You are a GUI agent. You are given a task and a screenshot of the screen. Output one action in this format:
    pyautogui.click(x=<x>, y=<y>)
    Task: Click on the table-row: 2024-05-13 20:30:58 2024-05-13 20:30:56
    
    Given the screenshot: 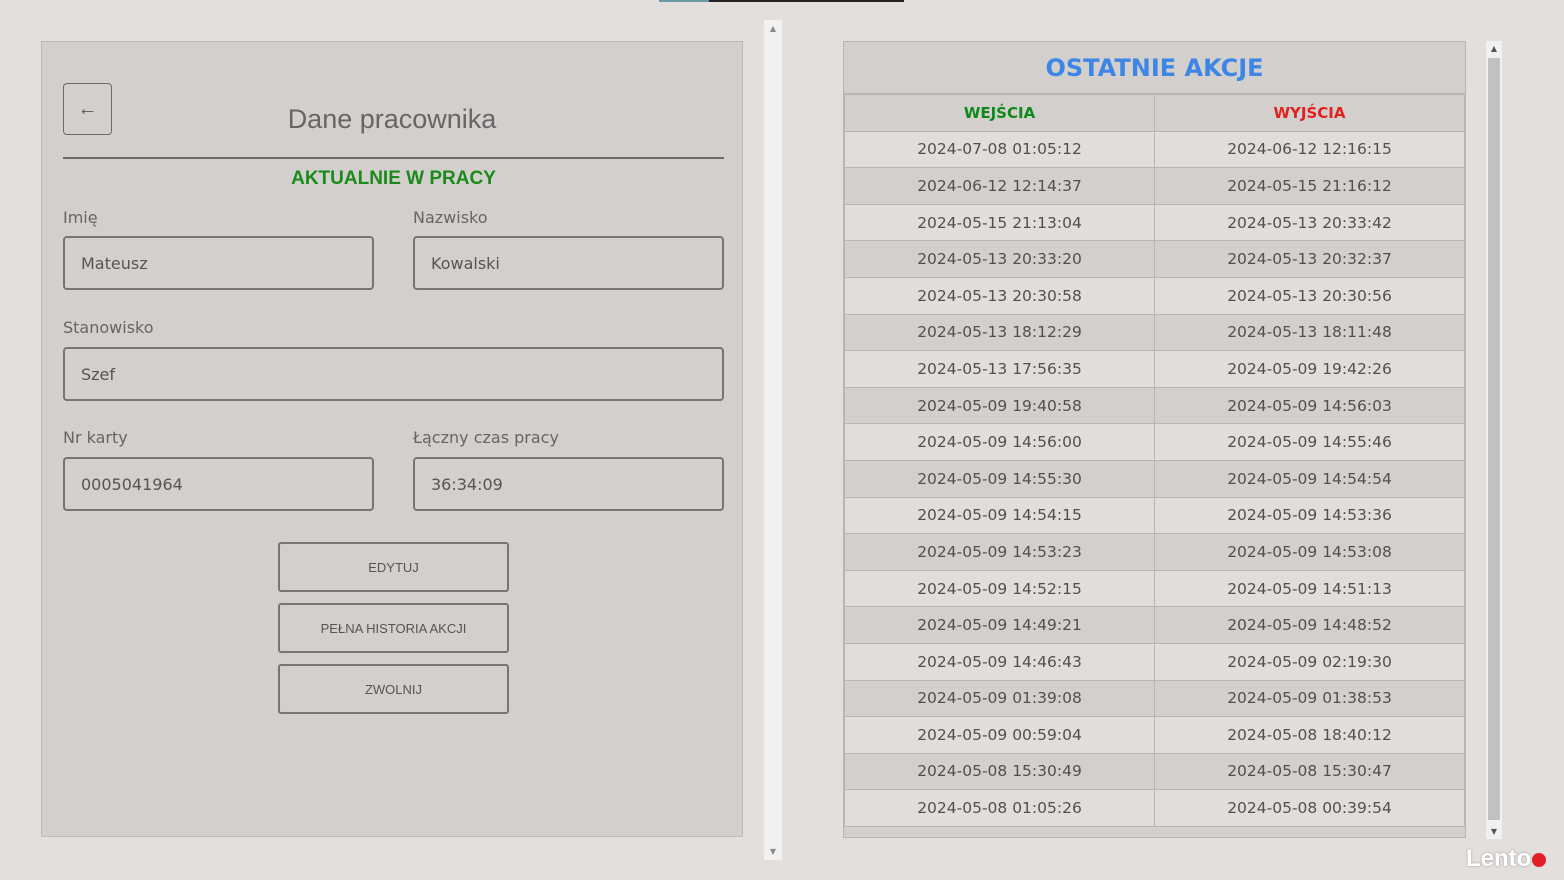 What is the action you would take?
    pyautogui.click(x=1154, y=295)
    